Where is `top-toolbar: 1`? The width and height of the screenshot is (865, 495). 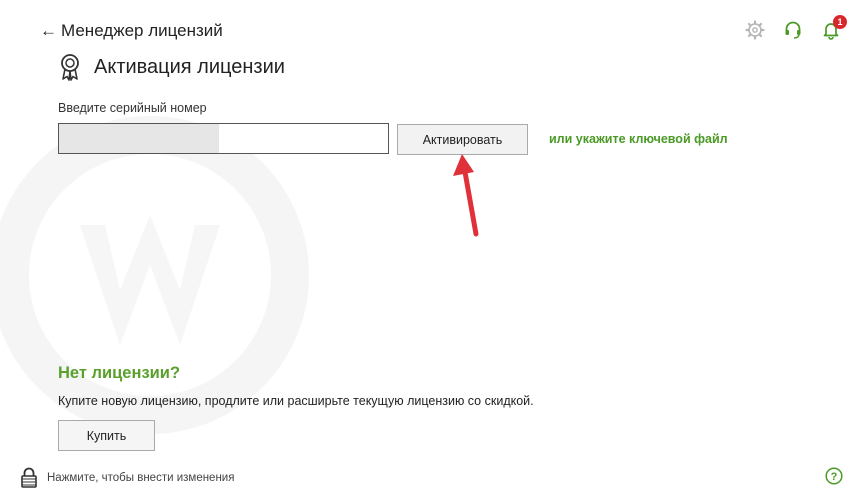
top-toolbar: 1 is located at coordinates (796, 27).